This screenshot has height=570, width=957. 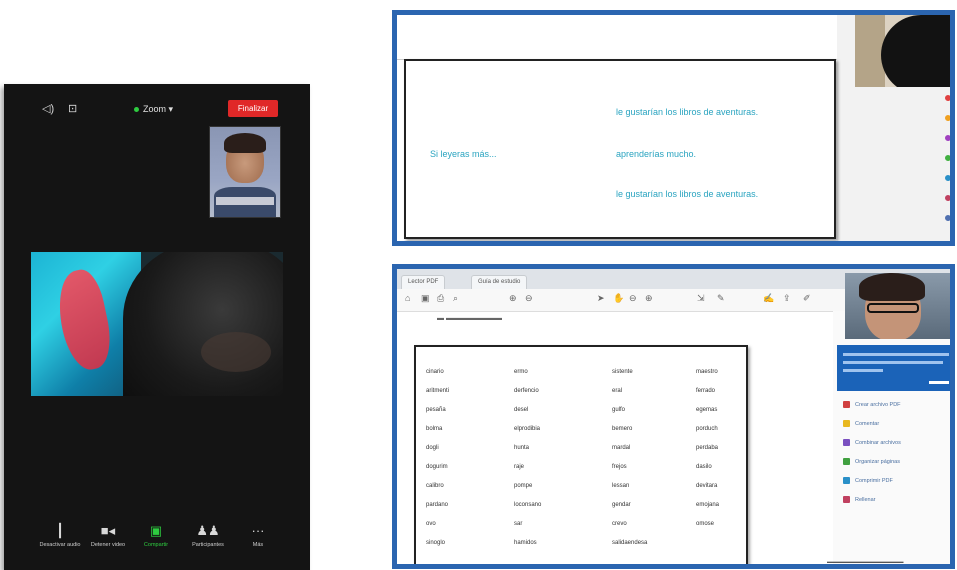 I want to click on side-toolbar-icons, so click(x=947, y=165).